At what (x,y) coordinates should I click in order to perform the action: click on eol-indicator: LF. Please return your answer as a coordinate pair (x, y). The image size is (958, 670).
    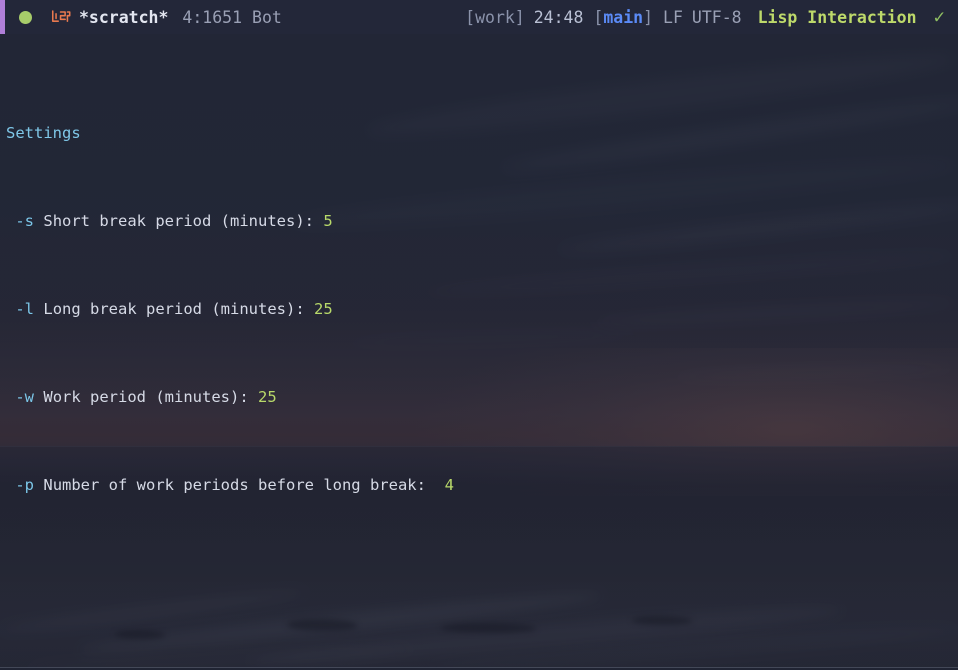
    Looking at the image, I should click on (673, 17).